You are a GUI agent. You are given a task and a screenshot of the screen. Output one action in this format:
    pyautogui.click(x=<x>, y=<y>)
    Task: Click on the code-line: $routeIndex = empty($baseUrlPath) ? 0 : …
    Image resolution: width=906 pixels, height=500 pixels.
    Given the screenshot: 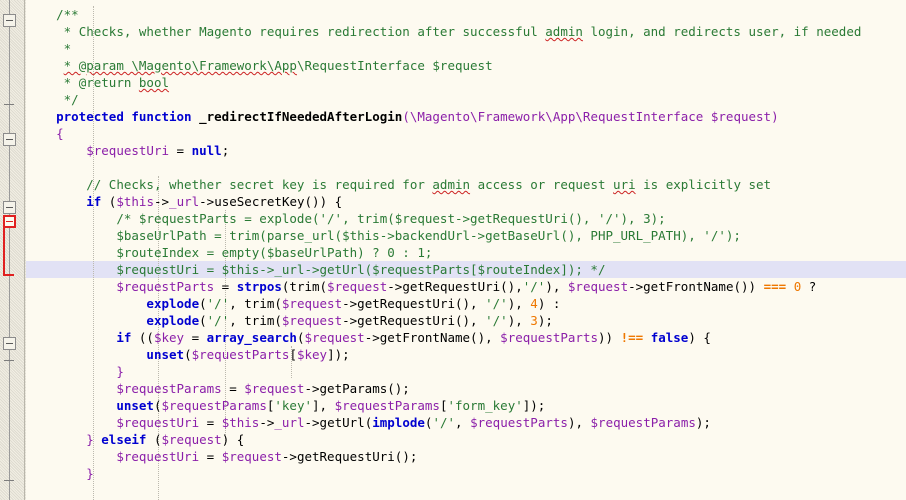 What is the action you would take?
    pyautogui.click(x=466, y=252)
    